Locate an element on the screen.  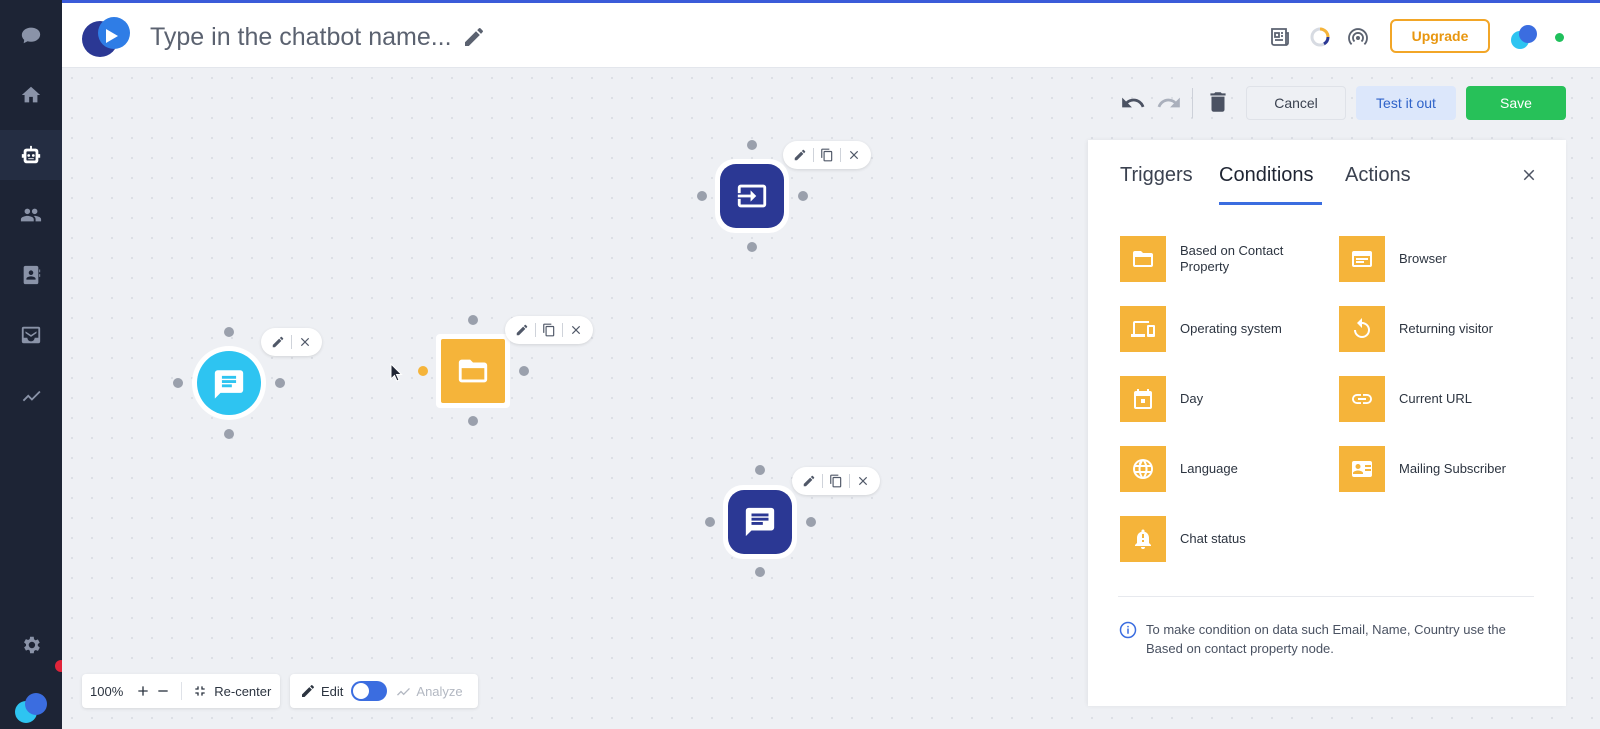
recenter-button: Re-center is located at coordinates (231, 691).